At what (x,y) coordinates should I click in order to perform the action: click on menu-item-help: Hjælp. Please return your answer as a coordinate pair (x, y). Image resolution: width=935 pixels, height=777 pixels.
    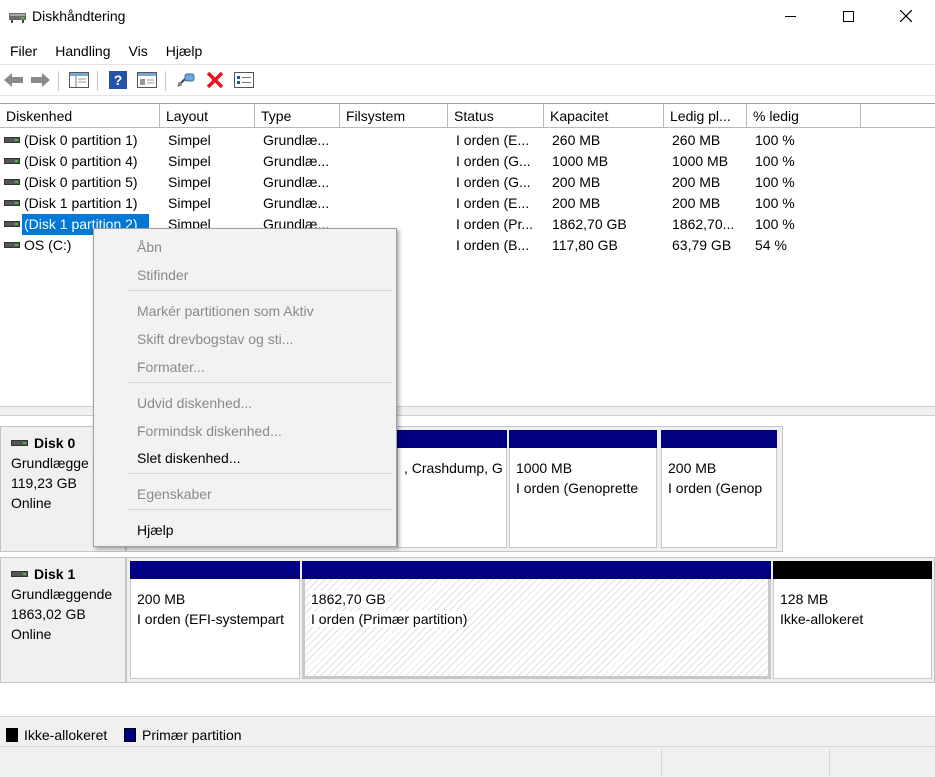
    Looking at the image, I should click on (155, 530).